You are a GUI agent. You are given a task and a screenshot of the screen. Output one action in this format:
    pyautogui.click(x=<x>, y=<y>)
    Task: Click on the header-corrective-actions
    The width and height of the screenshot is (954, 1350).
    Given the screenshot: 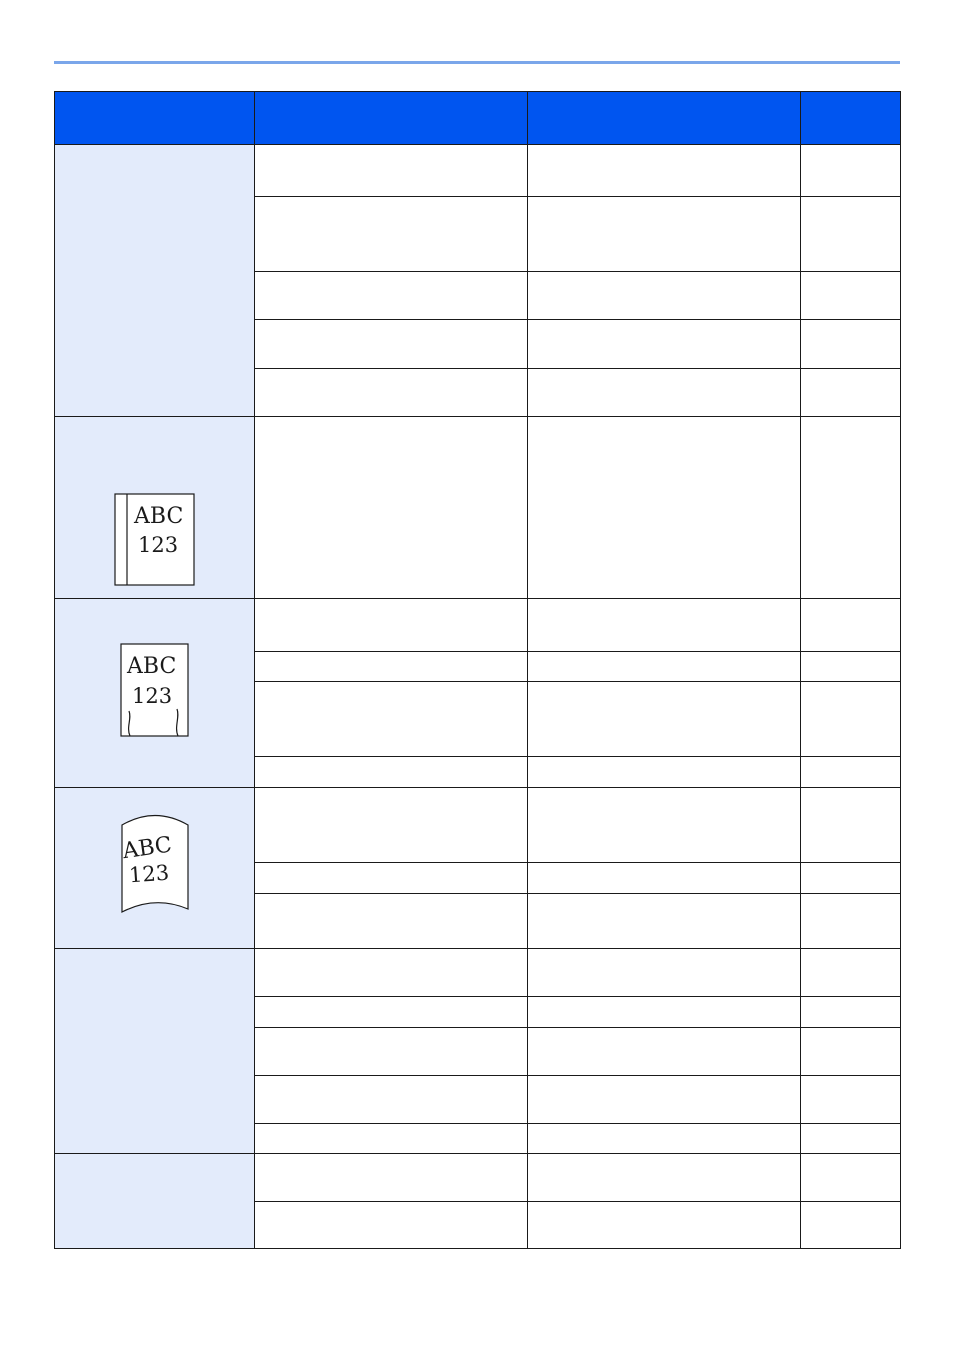 What is the action you would take?
    pyautogui.click(x=664, y=118)
    